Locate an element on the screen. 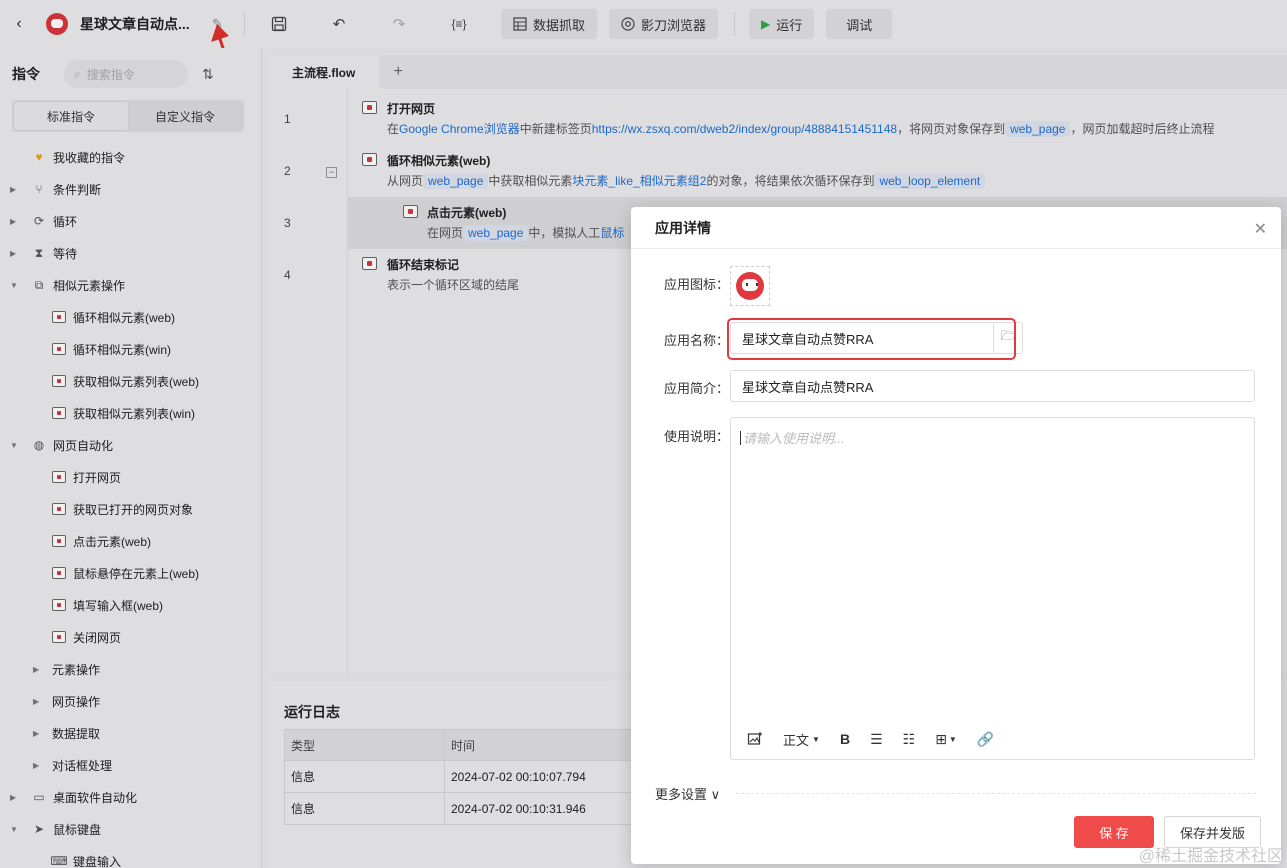  app-icon-picker is located at coordinates (750, 286).